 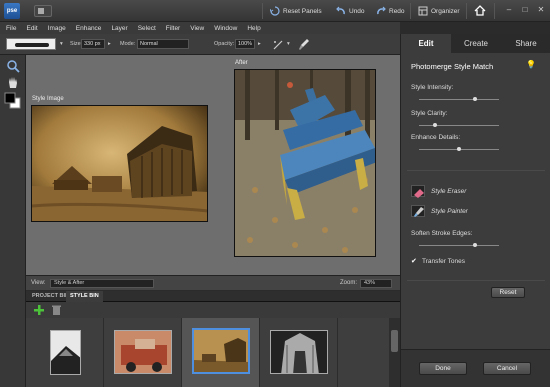 I want to click on tip-bulb-icon: 💡, so click(x=531, y=65).